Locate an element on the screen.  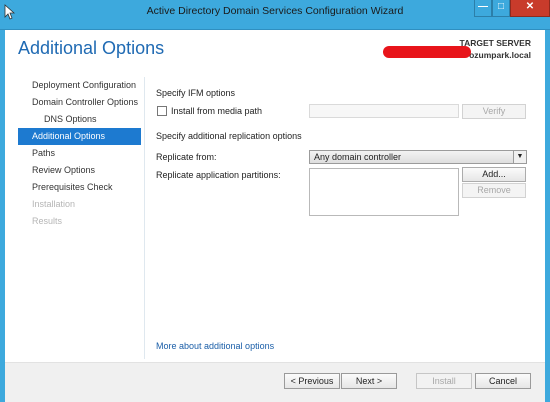
verify-button: Verify is located at coordinates (494, 111).